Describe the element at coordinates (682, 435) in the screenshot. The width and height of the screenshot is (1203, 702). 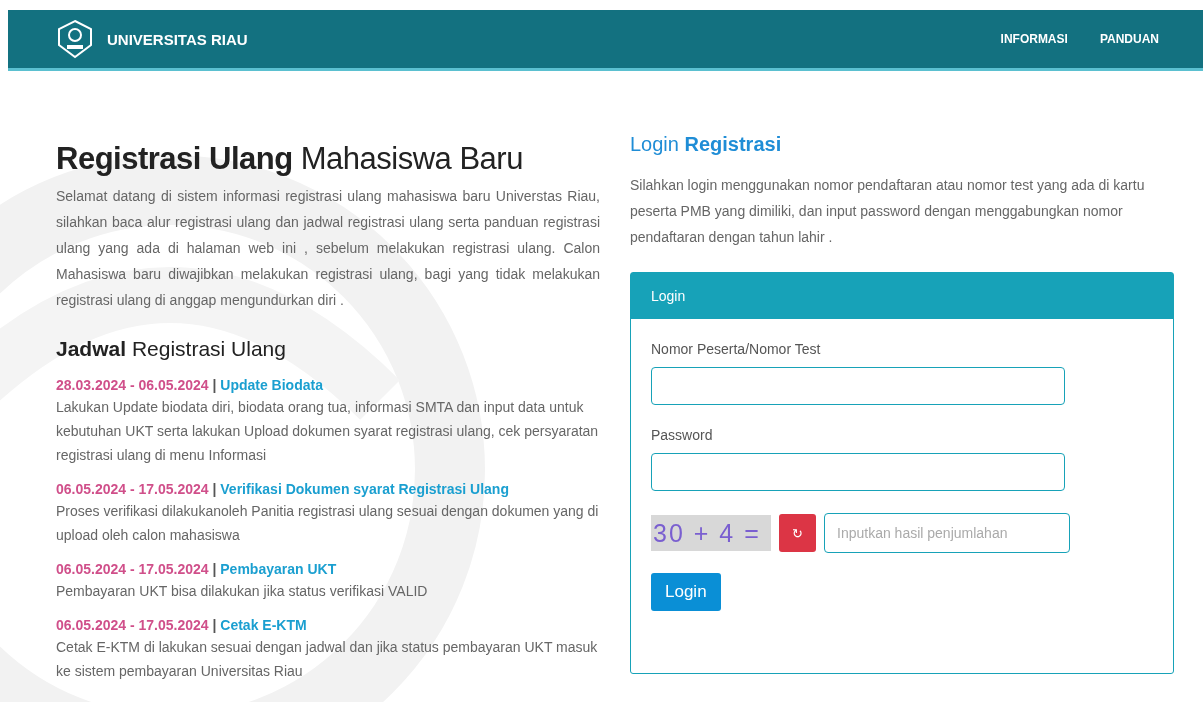
I see `field-label: Password` at that location.